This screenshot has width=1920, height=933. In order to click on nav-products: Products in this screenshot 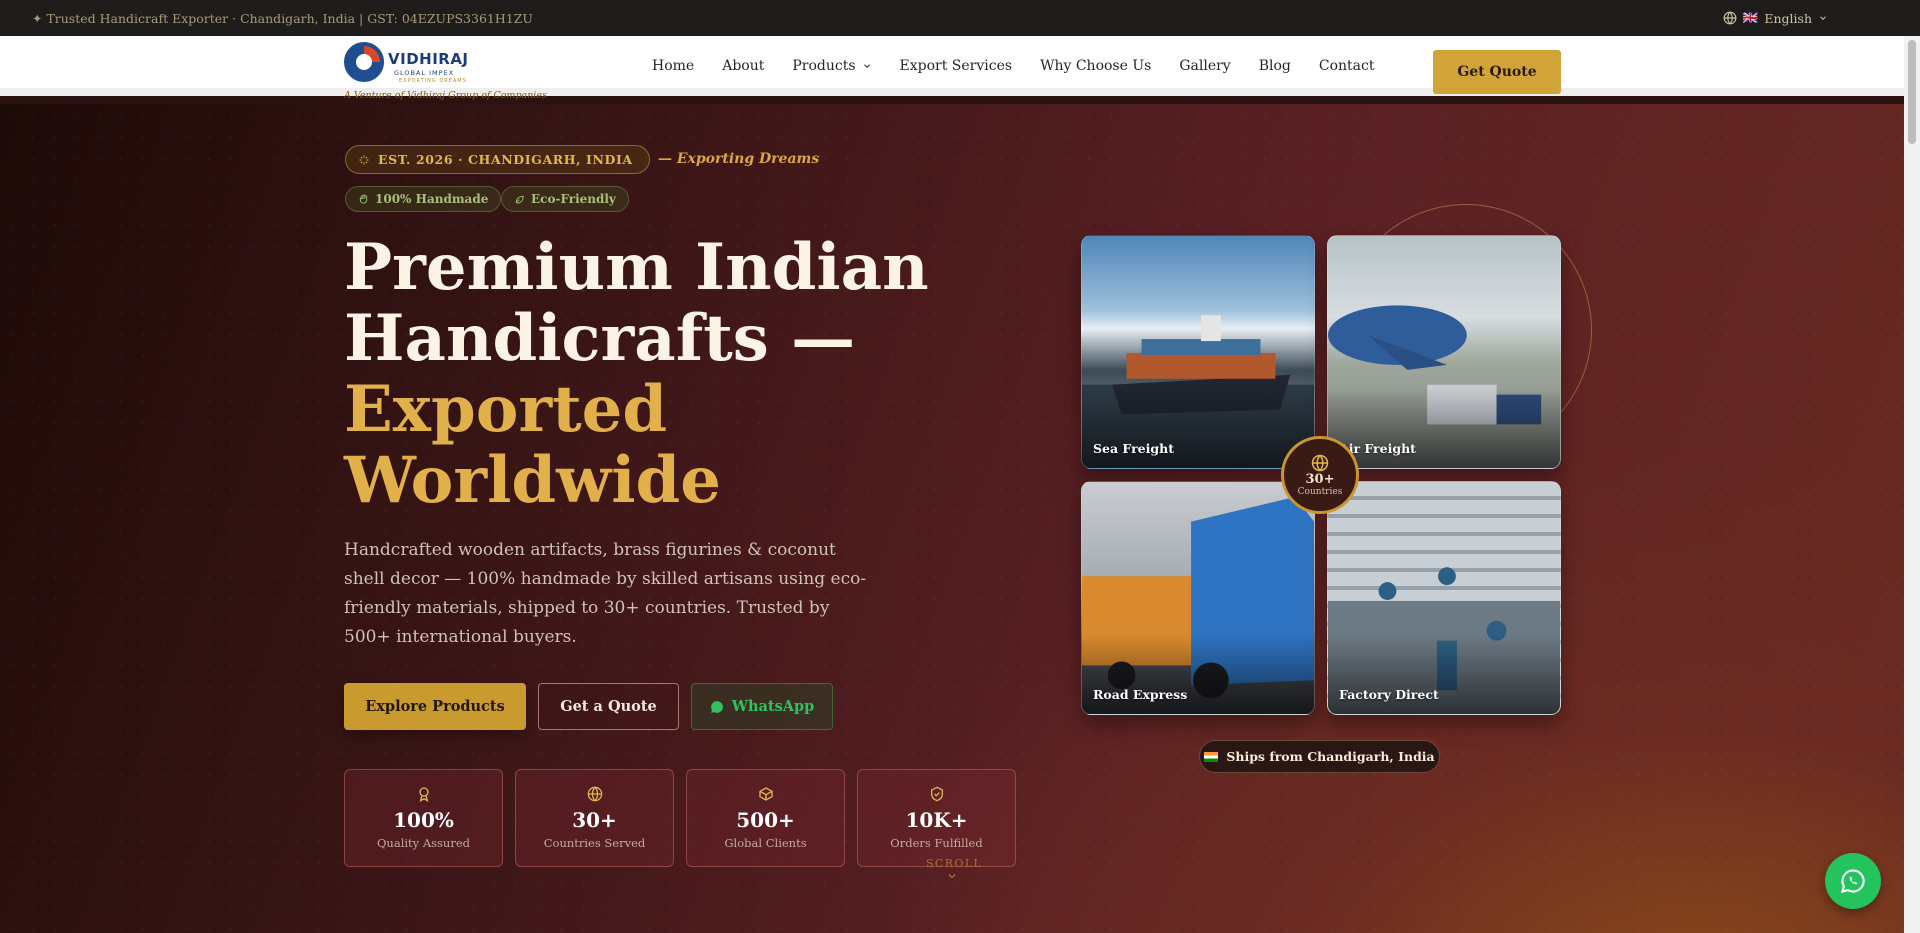, I will do `click(831, 66)`.